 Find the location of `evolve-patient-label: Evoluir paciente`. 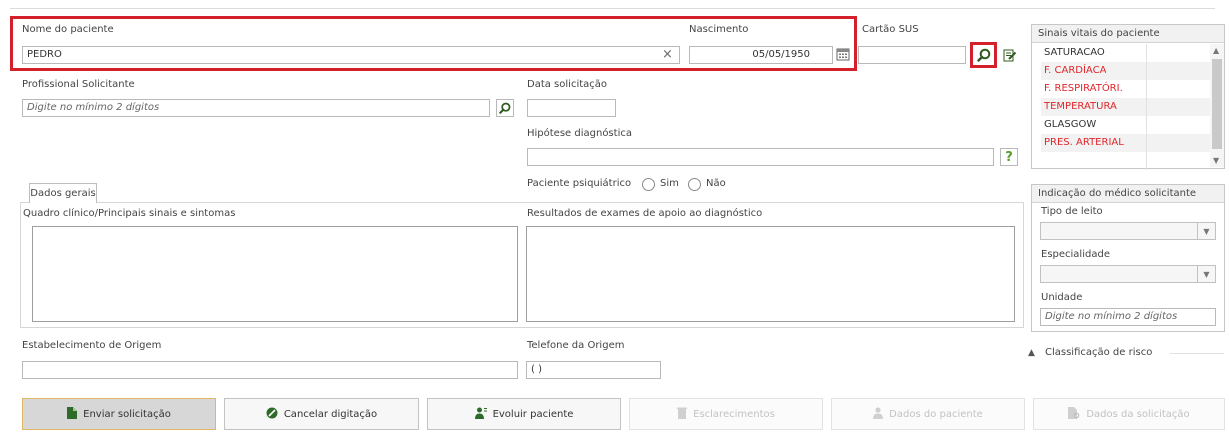

evolve-patient-label: Evoluir paciente is located at coordinates (533, 414).